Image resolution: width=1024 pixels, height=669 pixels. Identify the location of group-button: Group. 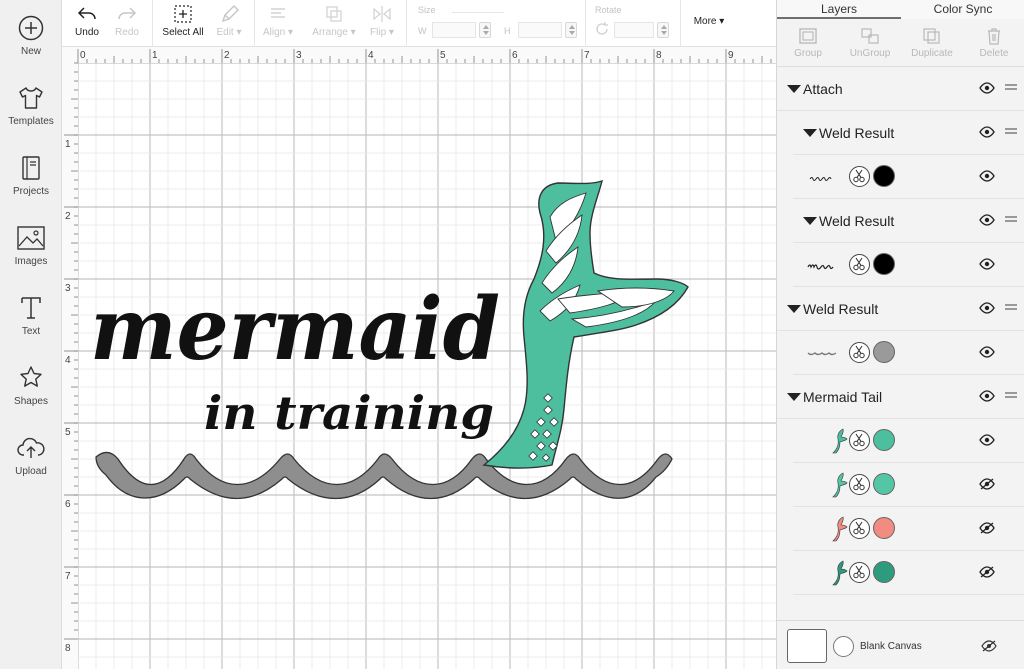
(808, 43).